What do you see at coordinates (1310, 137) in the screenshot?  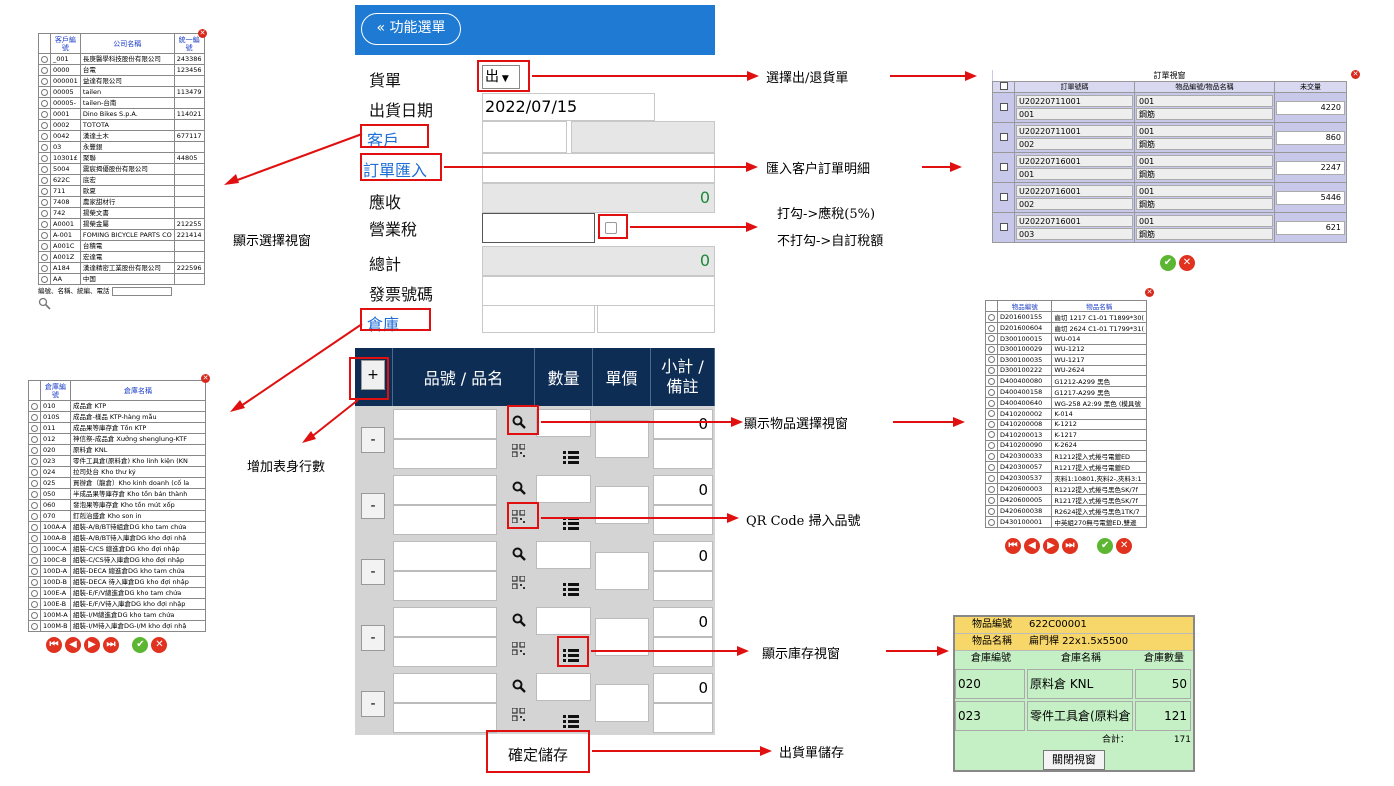 I see `outstanding-qty: 860` at bounding box center [1310, 137].